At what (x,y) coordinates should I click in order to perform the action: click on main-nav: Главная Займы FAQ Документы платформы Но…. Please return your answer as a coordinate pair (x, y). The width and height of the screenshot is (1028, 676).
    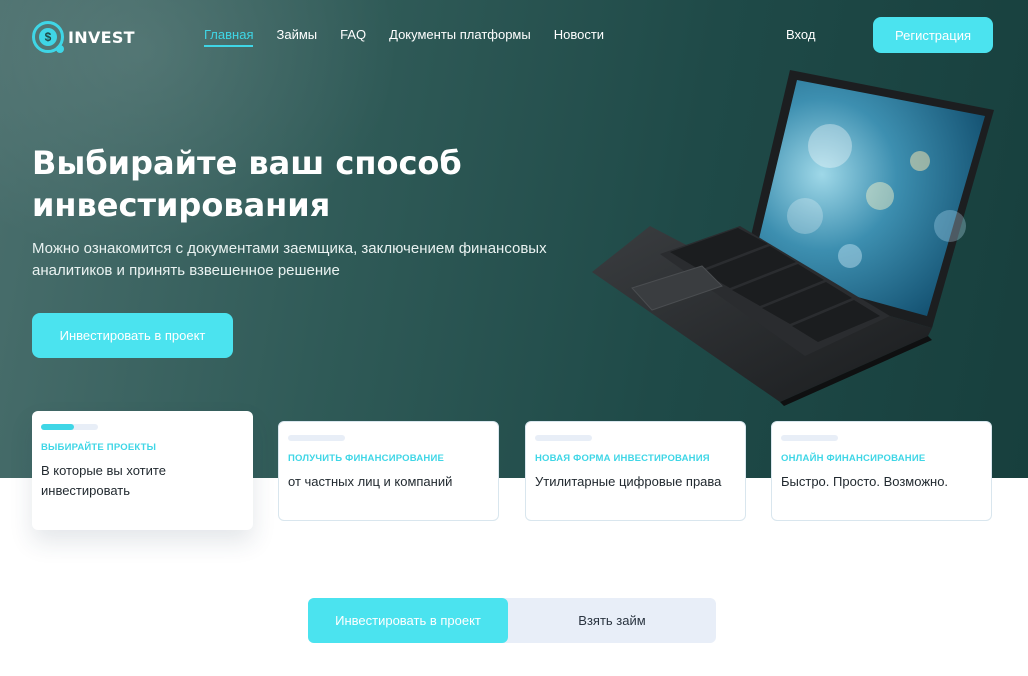
    Looking at the image, I should click on (415, 37).